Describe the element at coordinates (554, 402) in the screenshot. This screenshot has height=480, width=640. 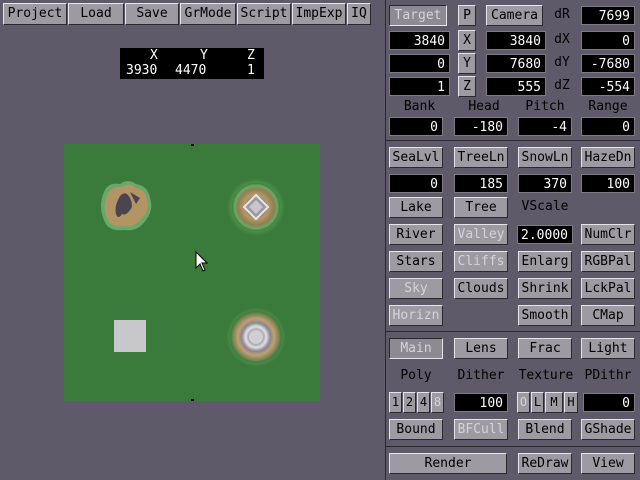
I see `texture-option-m: M` at that location.